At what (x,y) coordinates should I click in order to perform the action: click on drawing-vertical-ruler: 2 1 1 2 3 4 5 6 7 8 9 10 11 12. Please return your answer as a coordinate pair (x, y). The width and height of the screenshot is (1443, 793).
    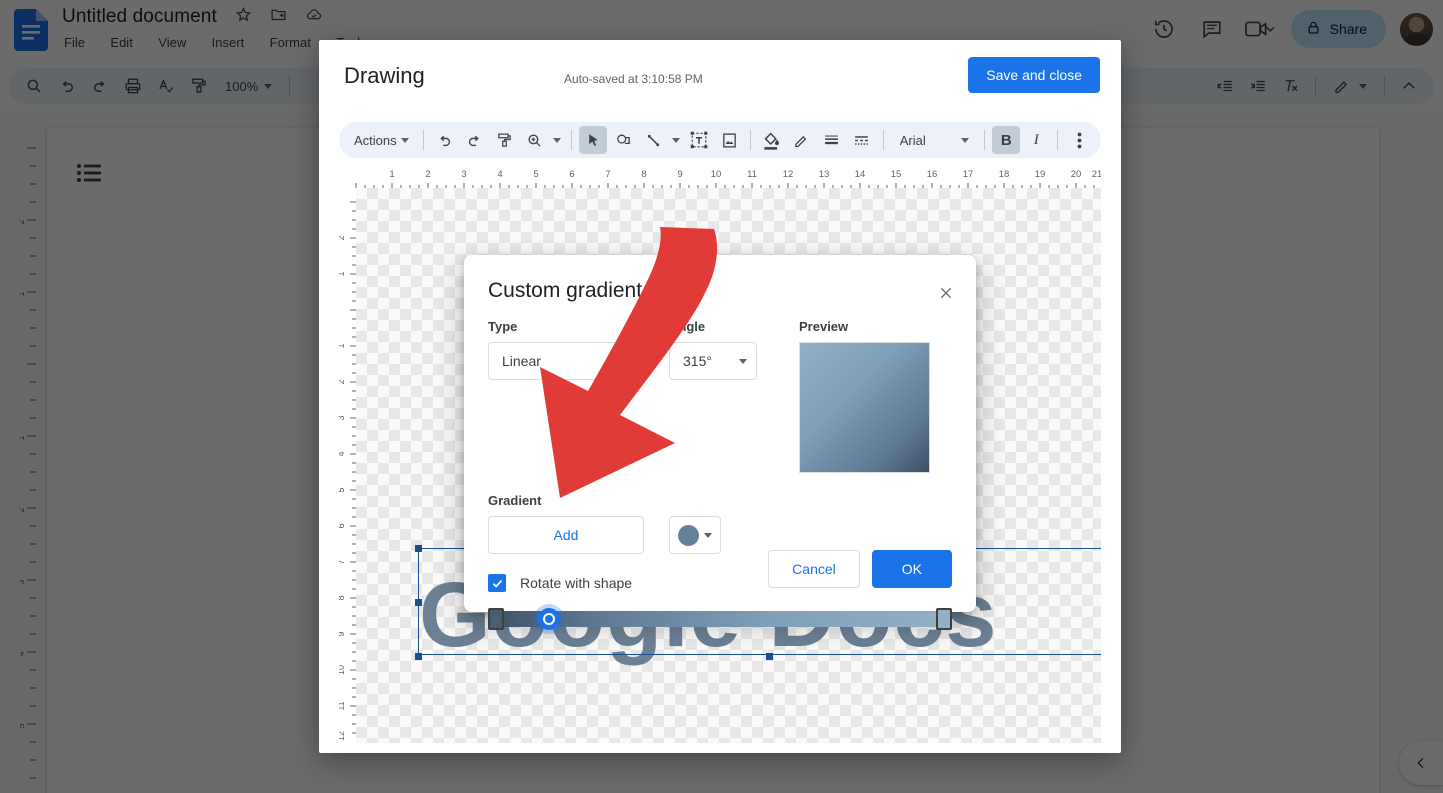
    Looking at the image, I should click on (347, 465).